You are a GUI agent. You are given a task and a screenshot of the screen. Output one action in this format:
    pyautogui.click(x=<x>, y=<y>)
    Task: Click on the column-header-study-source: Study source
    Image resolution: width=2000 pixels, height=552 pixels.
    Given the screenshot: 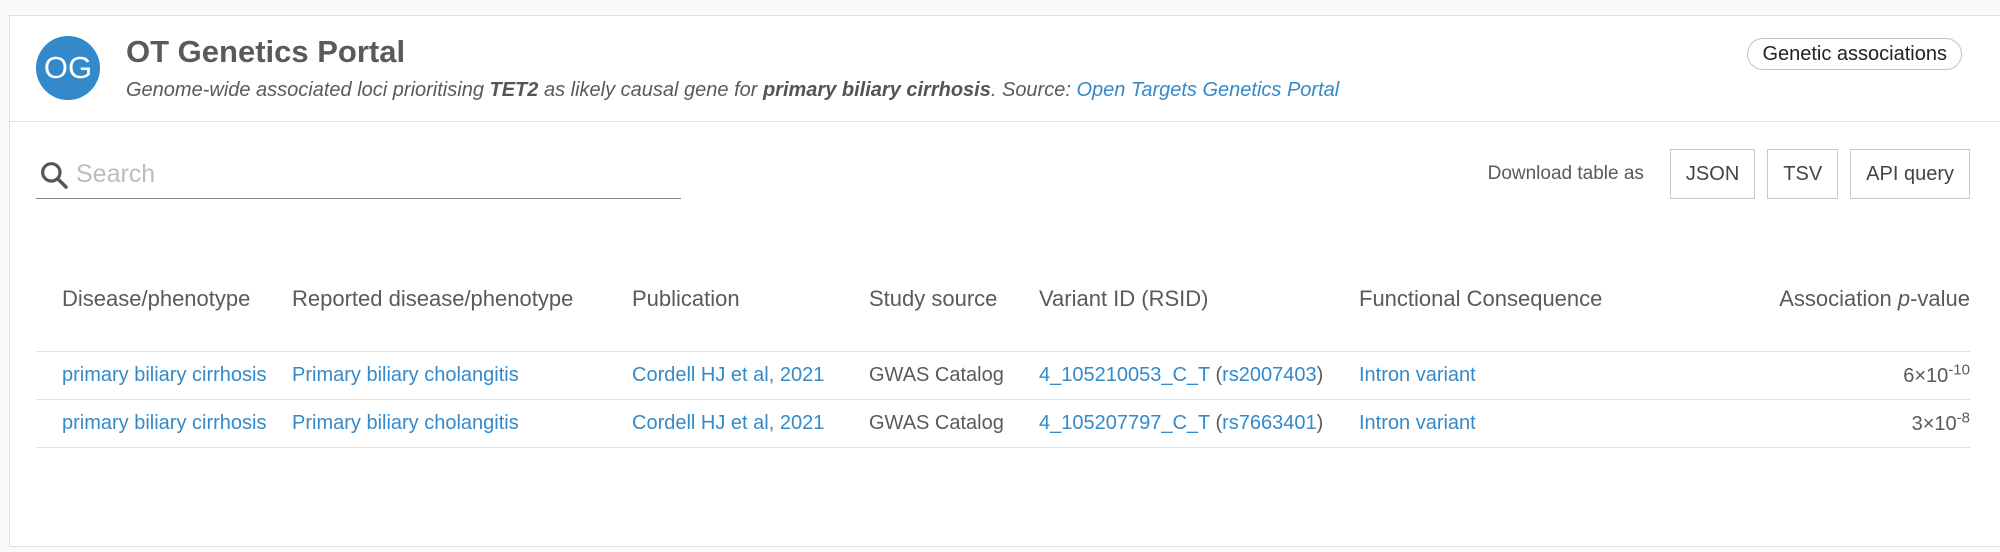 What is the action you would take?
    pyautogui.click(x=954, y=315)
    